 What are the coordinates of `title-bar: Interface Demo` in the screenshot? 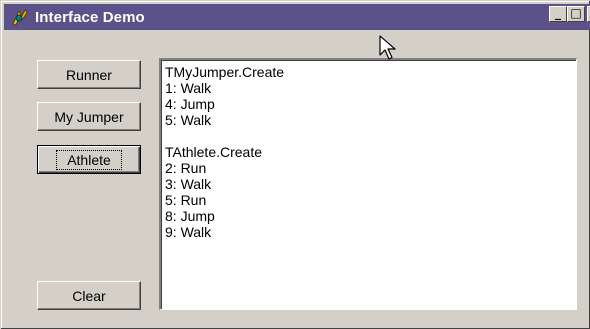 It's located at (297, 17).